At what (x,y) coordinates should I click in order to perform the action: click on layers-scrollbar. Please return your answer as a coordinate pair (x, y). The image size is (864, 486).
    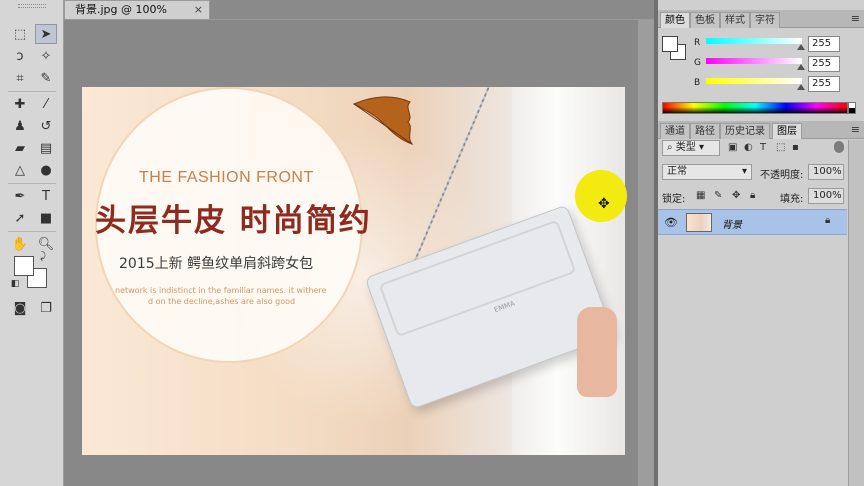
    Looking at the image, I should click on (856, 313).